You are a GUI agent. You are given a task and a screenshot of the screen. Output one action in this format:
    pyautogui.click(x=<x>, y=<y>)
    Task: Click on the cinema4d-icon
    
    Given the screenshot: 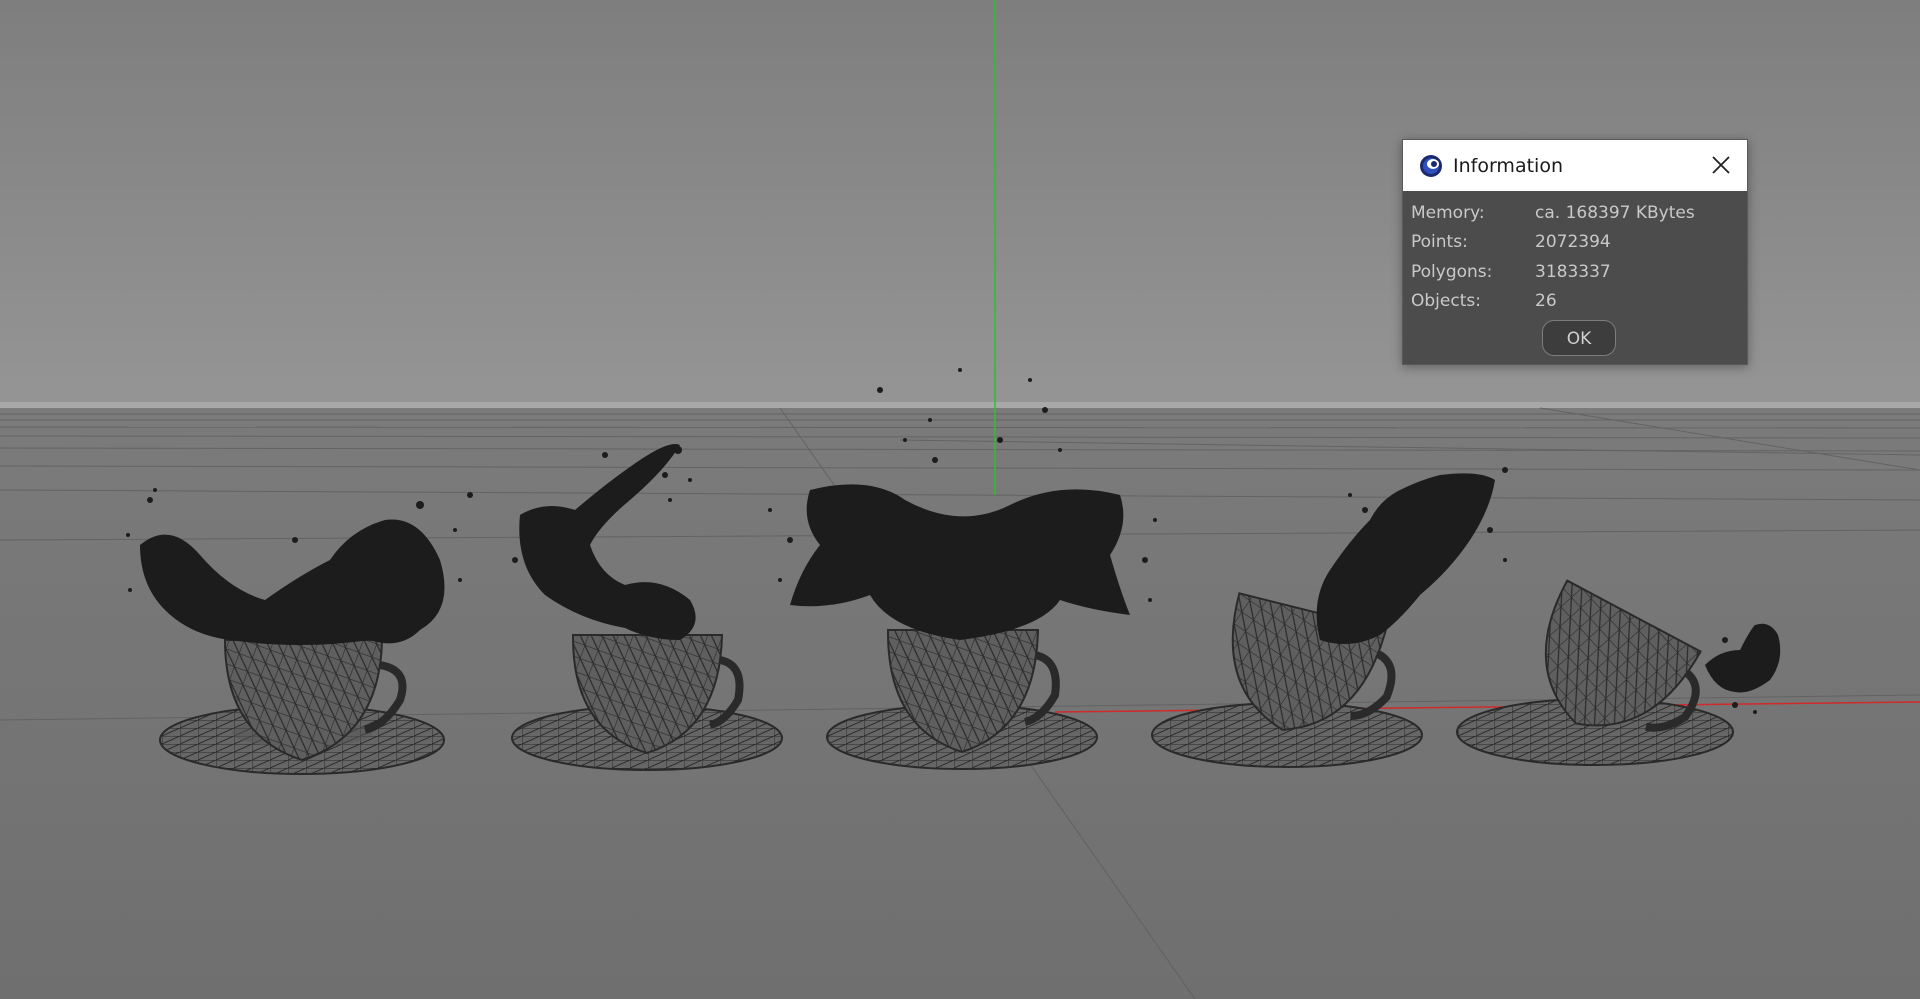 What is the action you would take?
    pyautogui.click(x=1431, y=166)
    